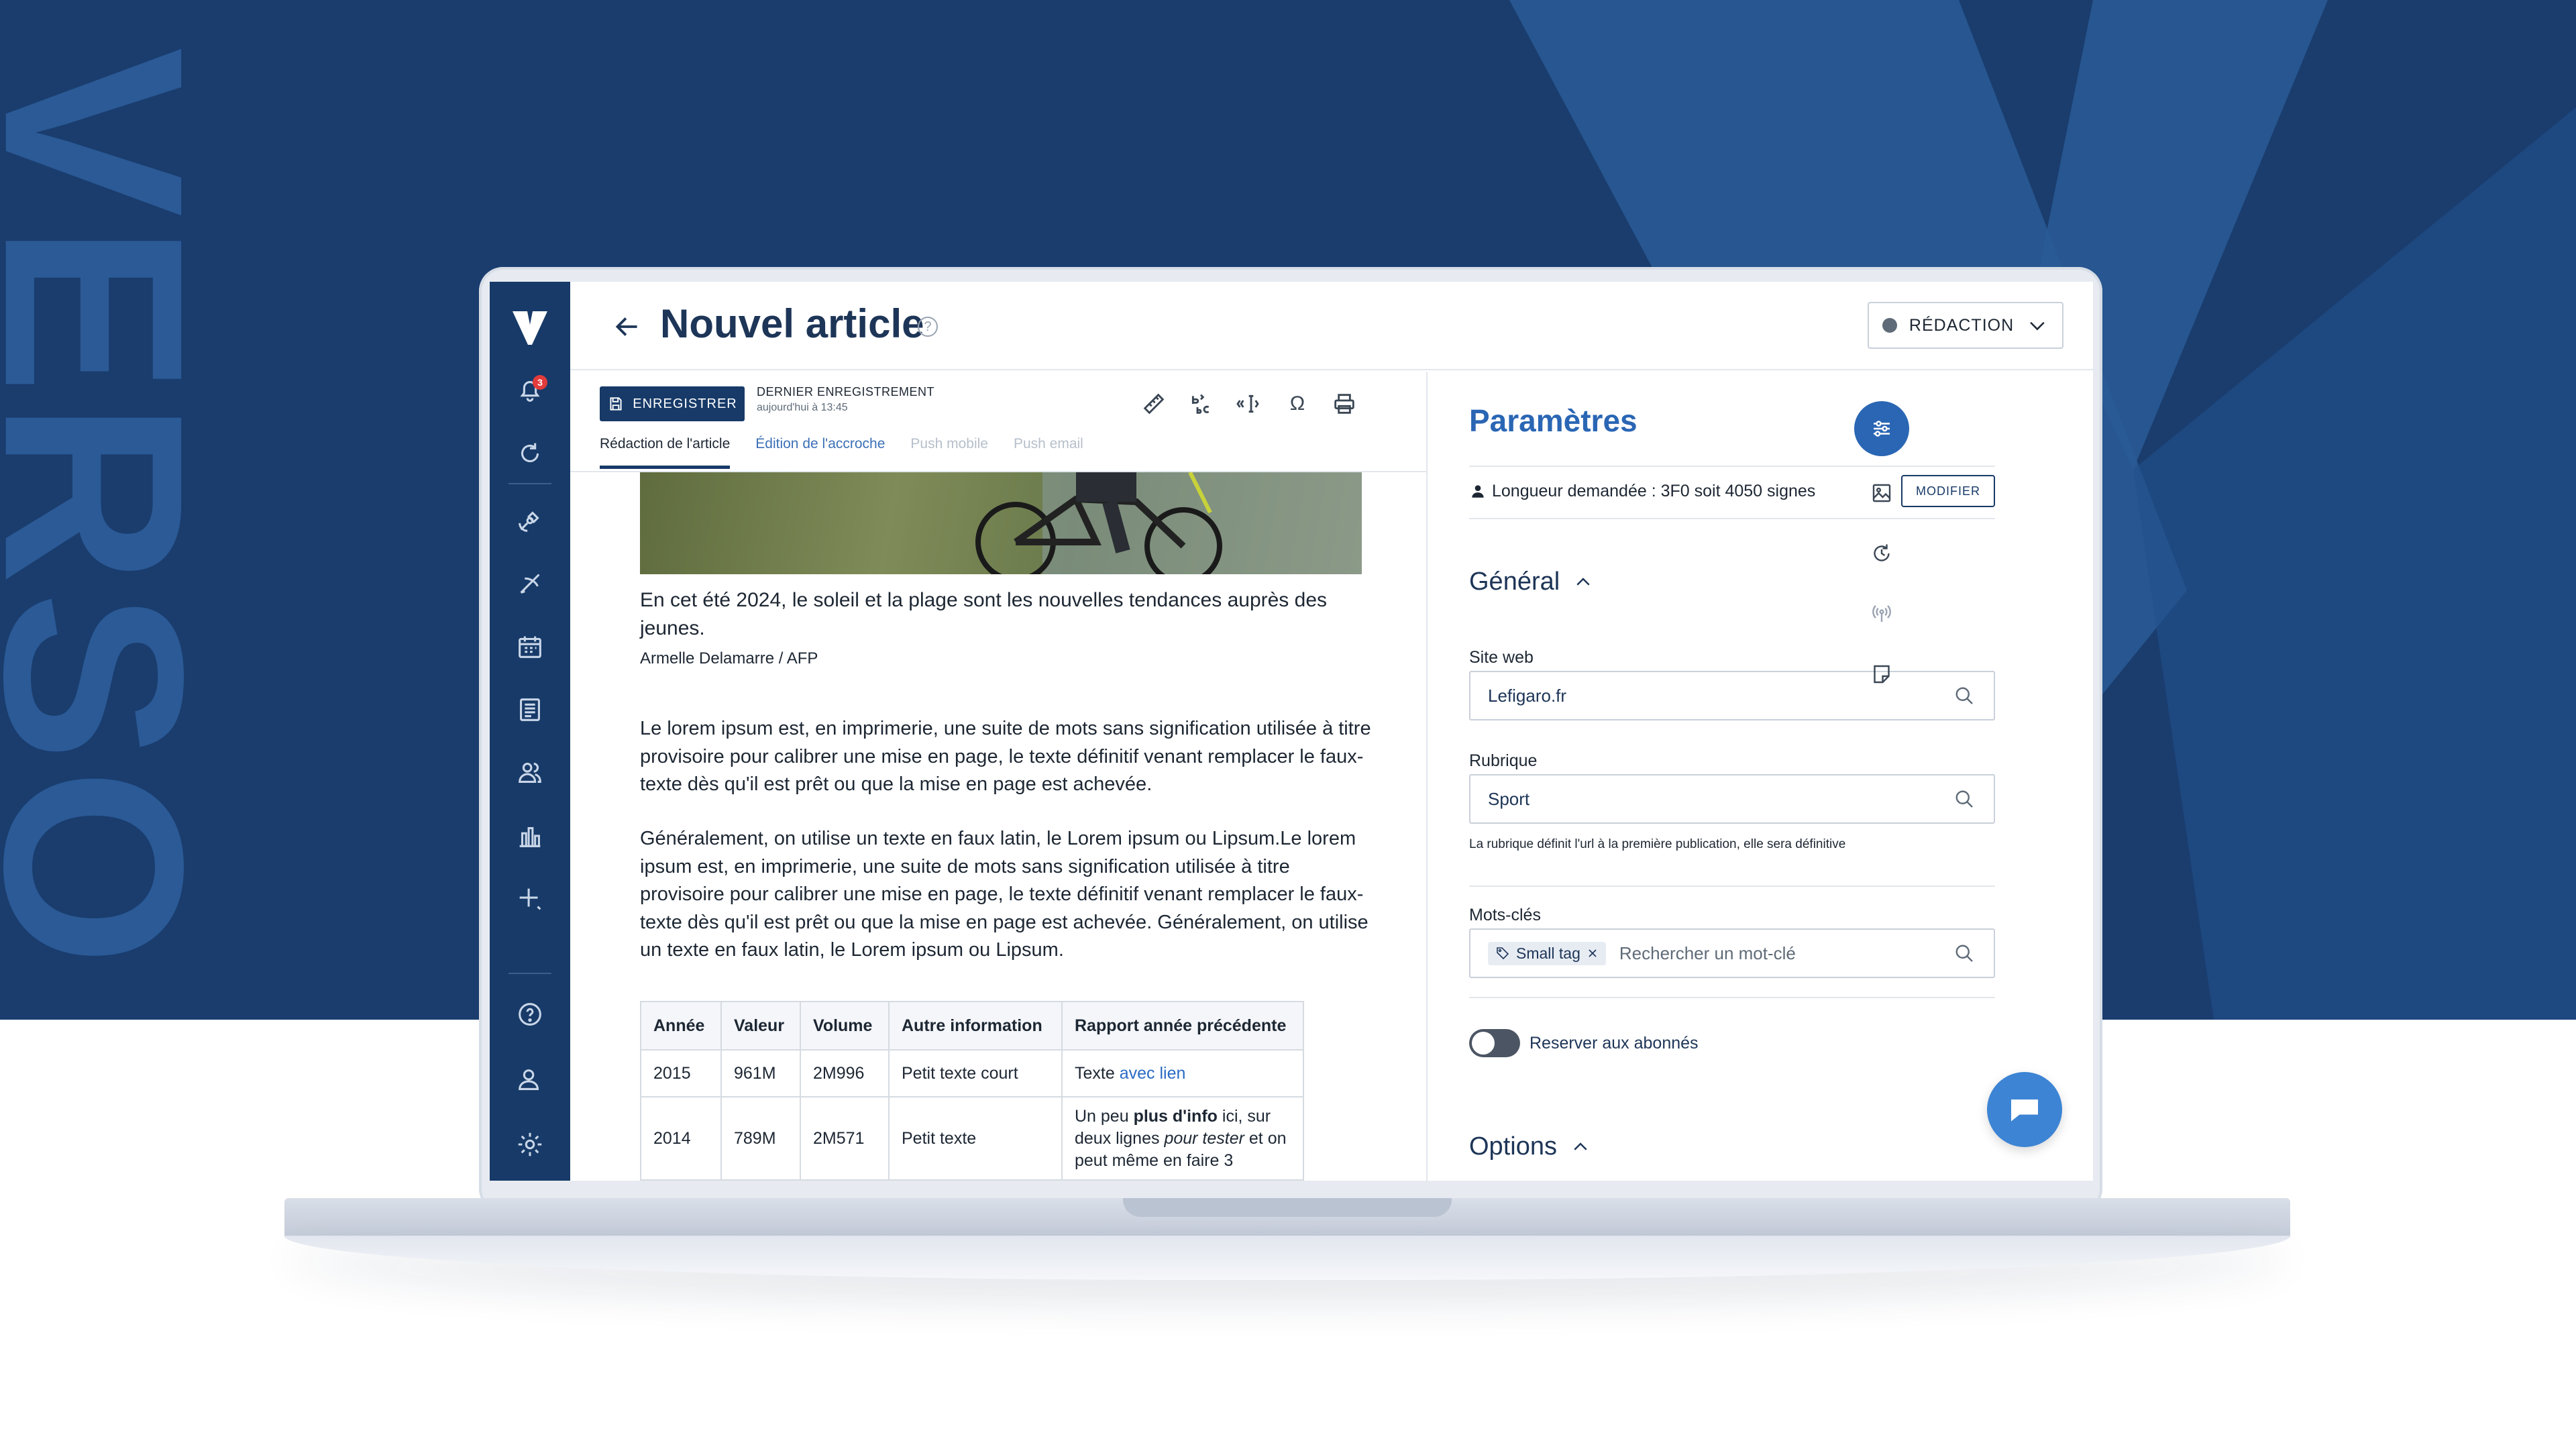 The width and height of the screenshot is (2576, 1449). Describe the element at coordinates (530, 1014) in the screenshot. I see `help-icon` at that location.